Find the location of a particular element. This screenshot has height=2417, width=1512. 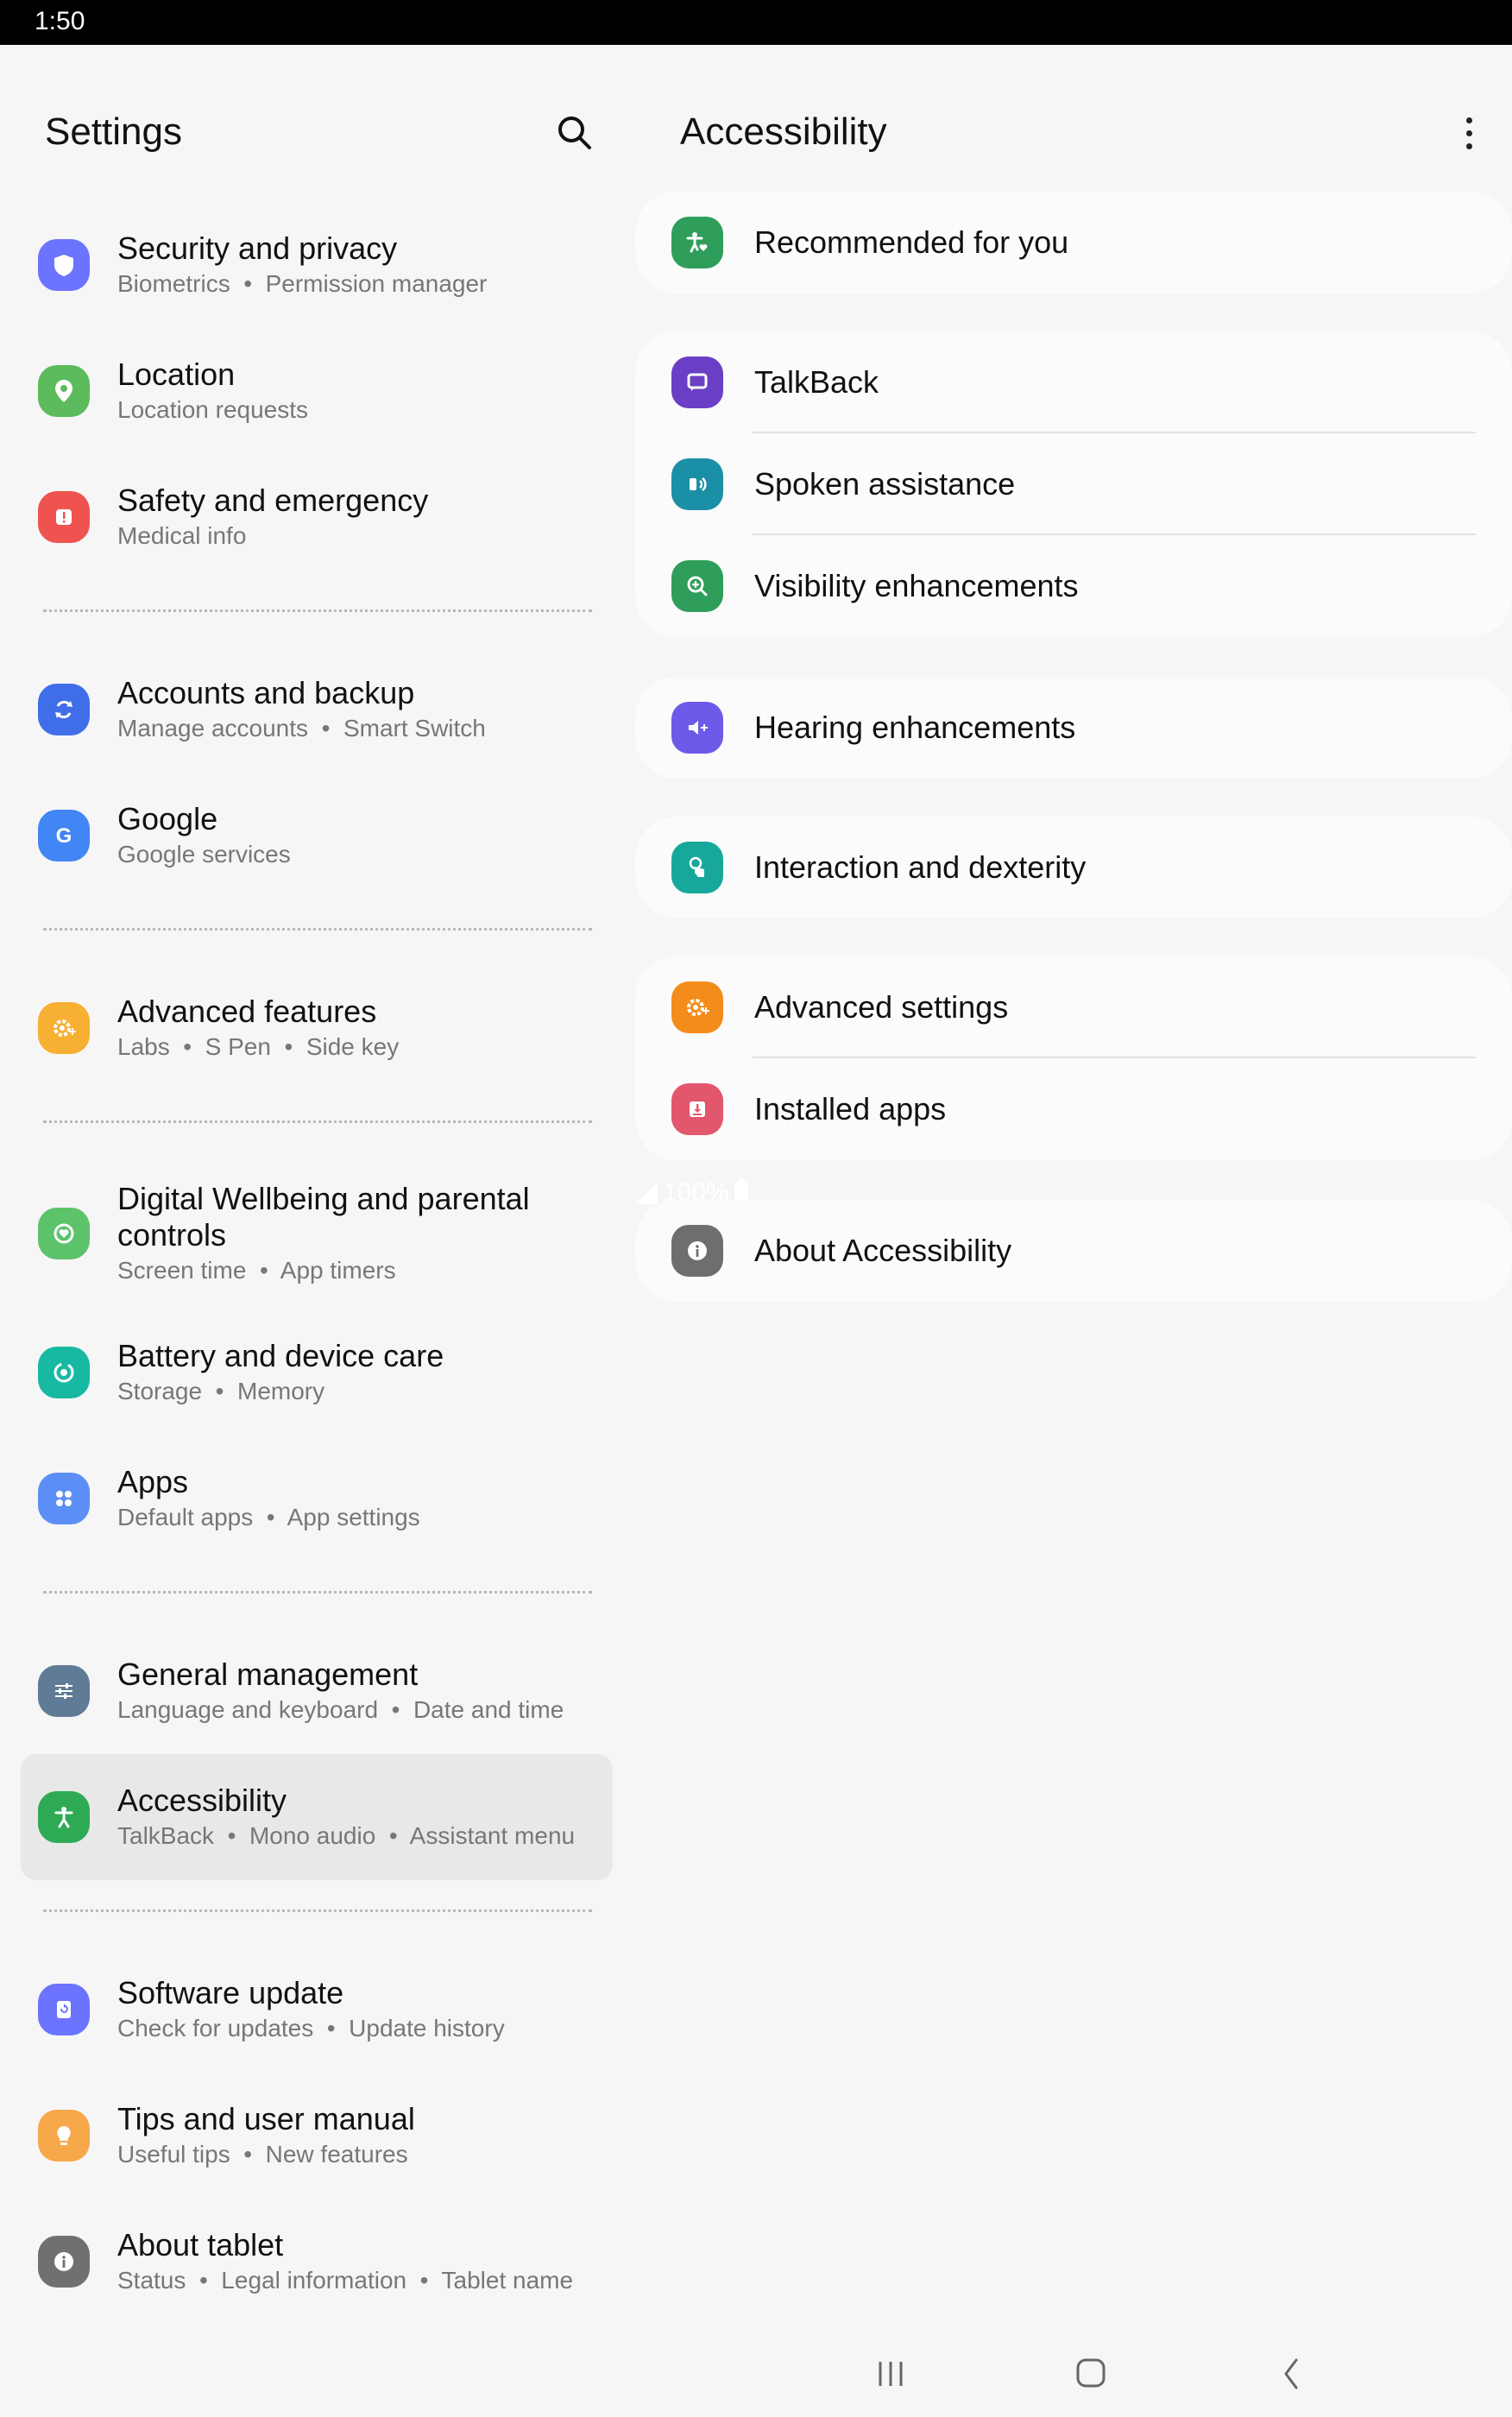

accessibility-item-about-accessibility: About Accessibility is located at coordinates (1074, 1251).